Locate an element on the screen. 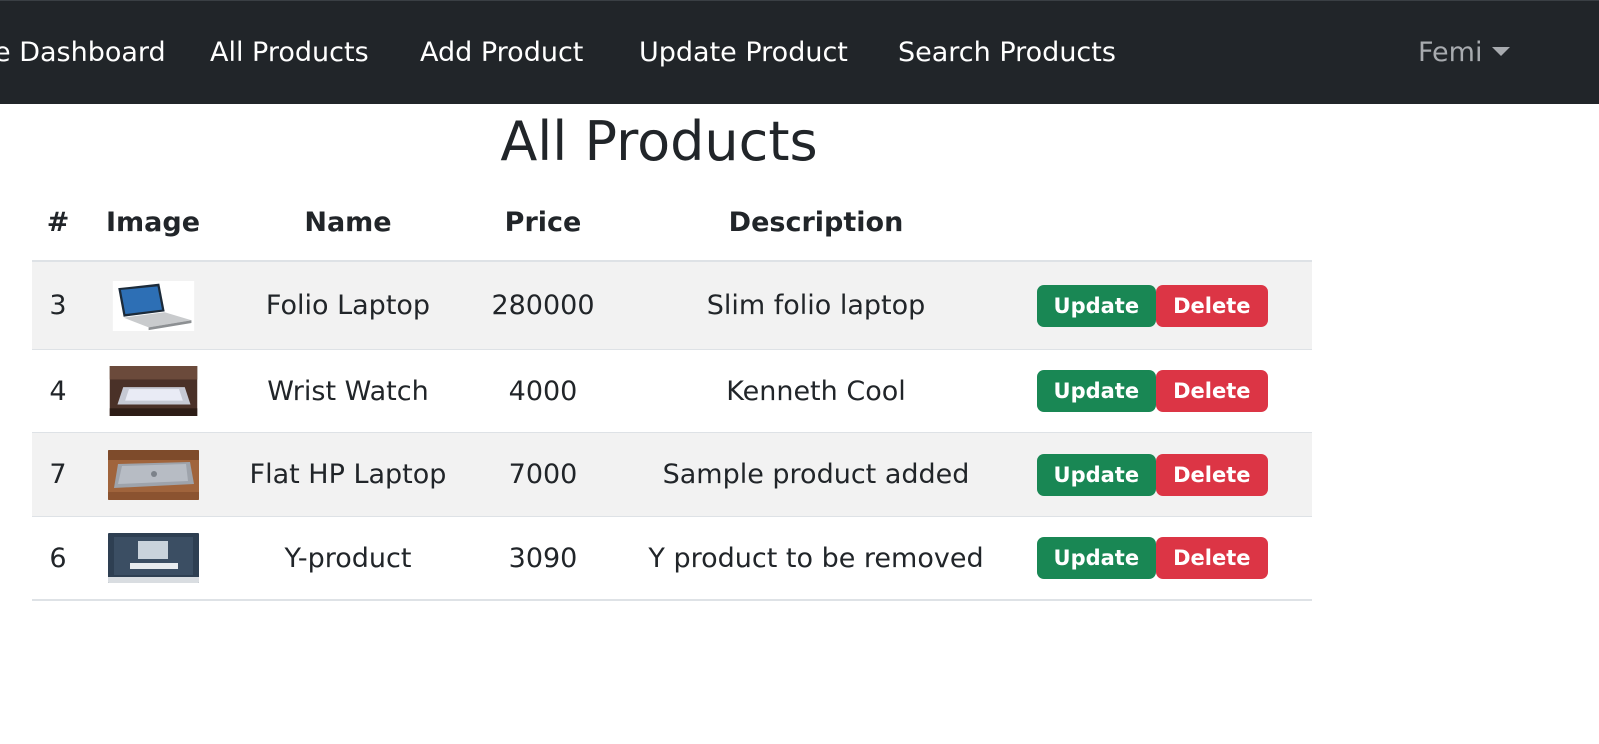  nav-update-product-link: Update Product is located at coordinates (743, 53).